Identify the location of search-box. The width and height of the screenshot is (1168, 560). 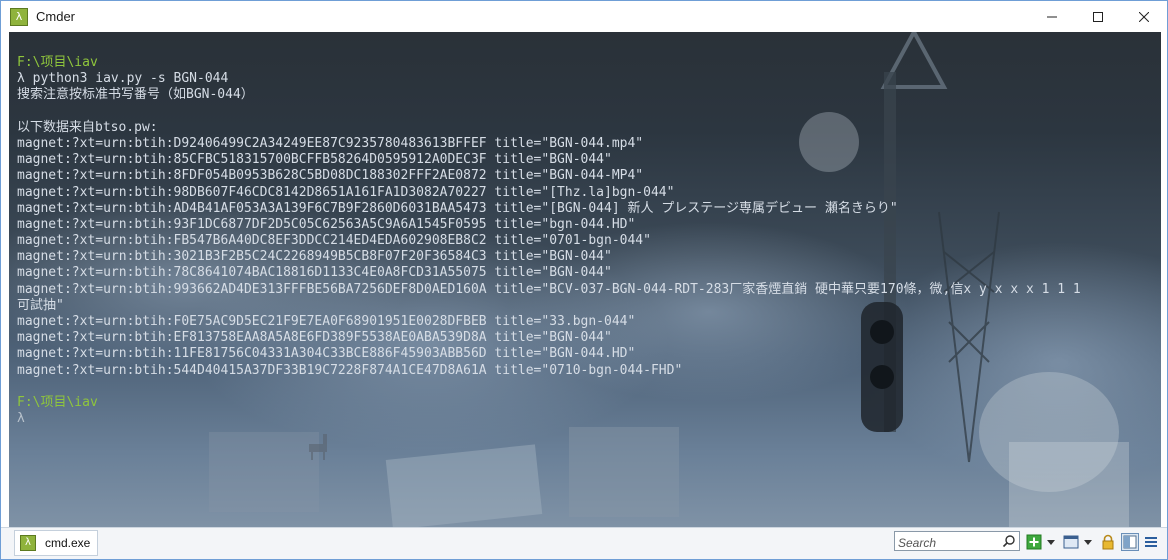
(957, 541).